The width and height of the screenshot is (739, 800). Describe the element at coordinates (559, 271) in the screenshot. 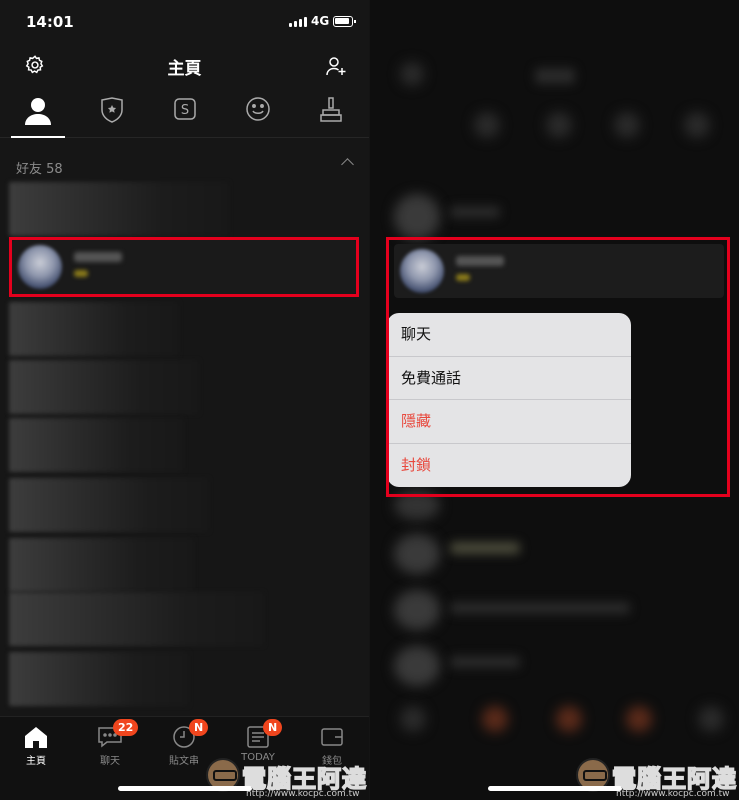

I see `friend-row-preview` at that location.